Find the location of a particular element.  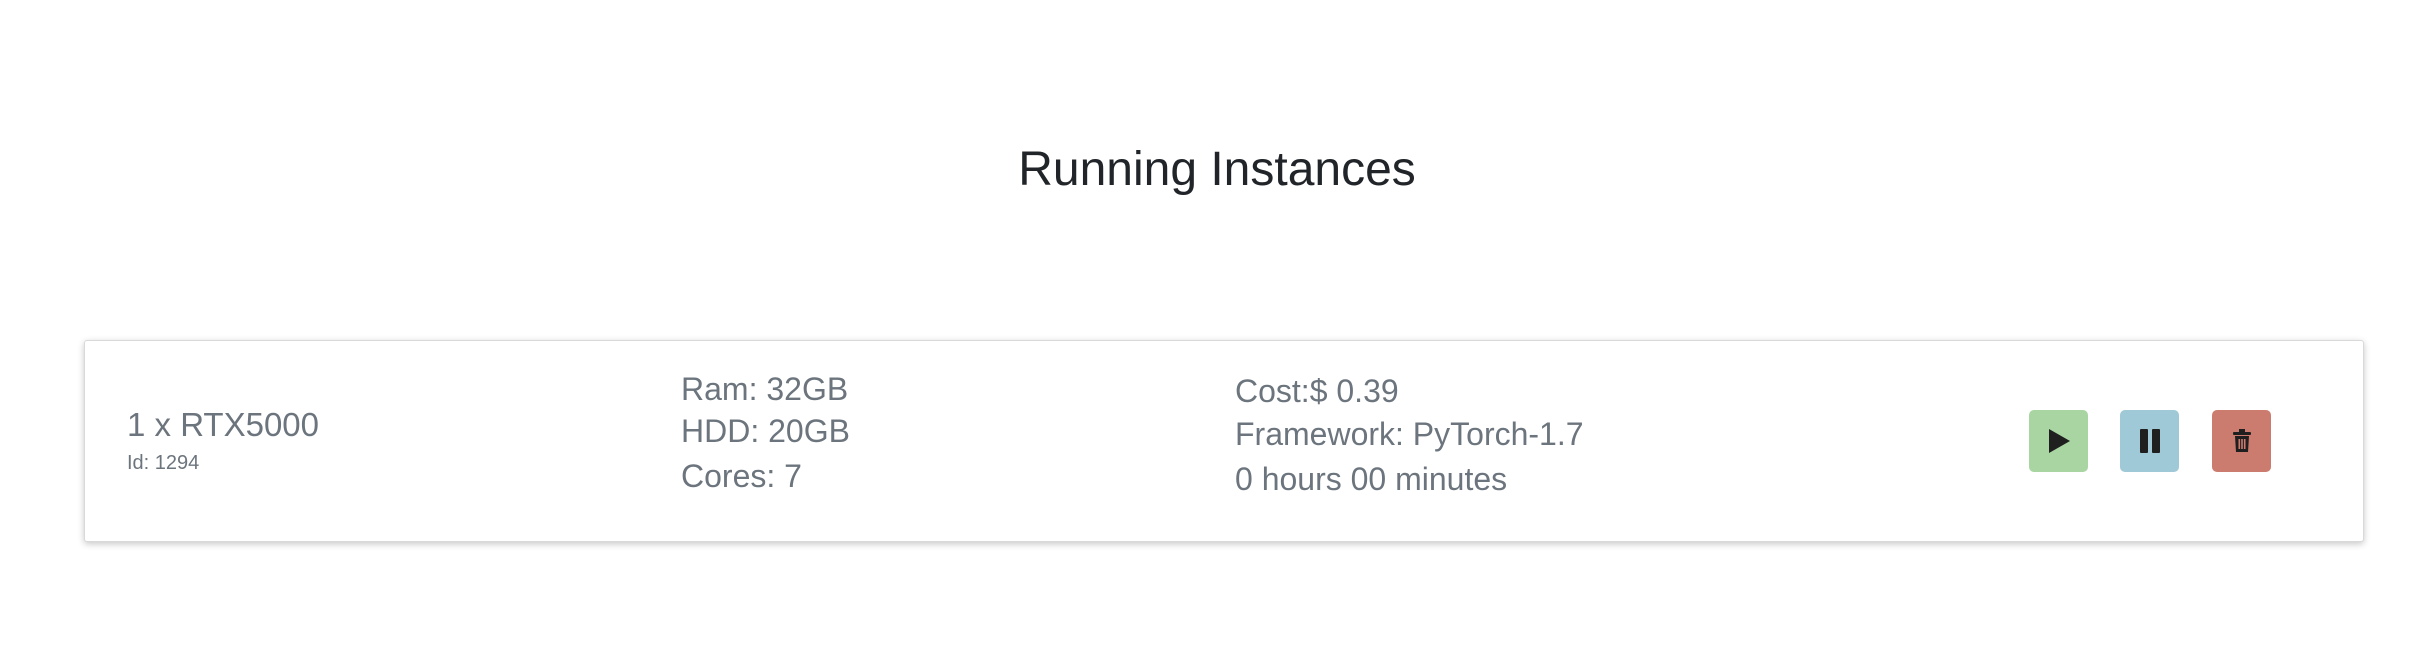

pause-button is located at coordinates (2149, 441).